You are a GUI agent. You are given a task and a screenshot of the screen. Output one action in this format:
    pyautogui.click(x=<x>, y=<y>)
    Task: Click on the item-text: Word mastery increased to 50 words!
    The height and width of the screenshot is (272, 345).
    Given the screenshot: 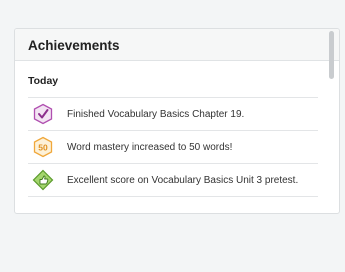 What is the action you would take?
    pyautogui.click(x=150, y=147)
    